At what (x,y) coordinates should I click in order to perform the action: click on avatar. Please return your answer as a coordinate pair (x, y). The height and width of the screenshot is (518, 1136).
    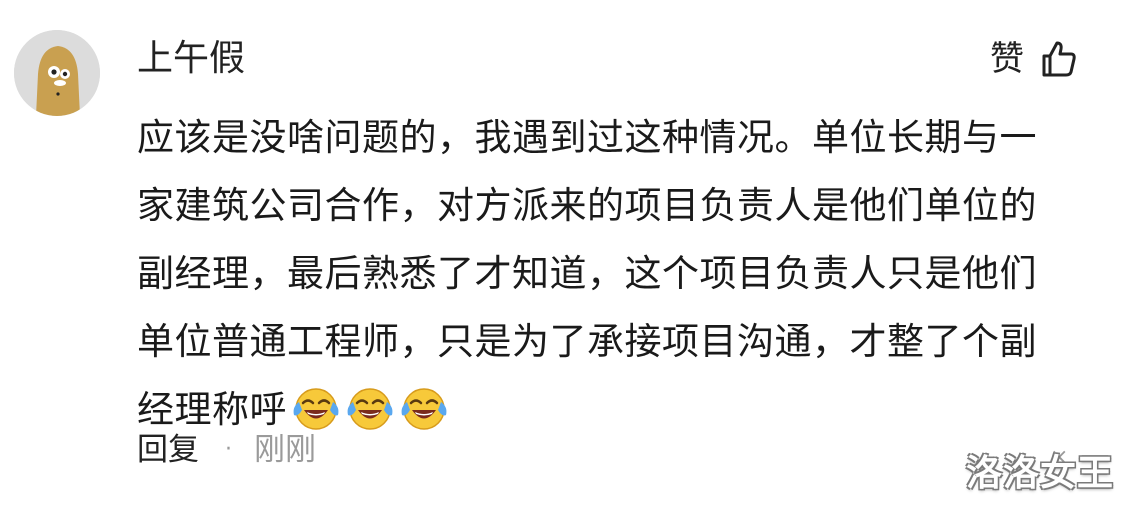
    Looking at the image, I should click on (57, 73).